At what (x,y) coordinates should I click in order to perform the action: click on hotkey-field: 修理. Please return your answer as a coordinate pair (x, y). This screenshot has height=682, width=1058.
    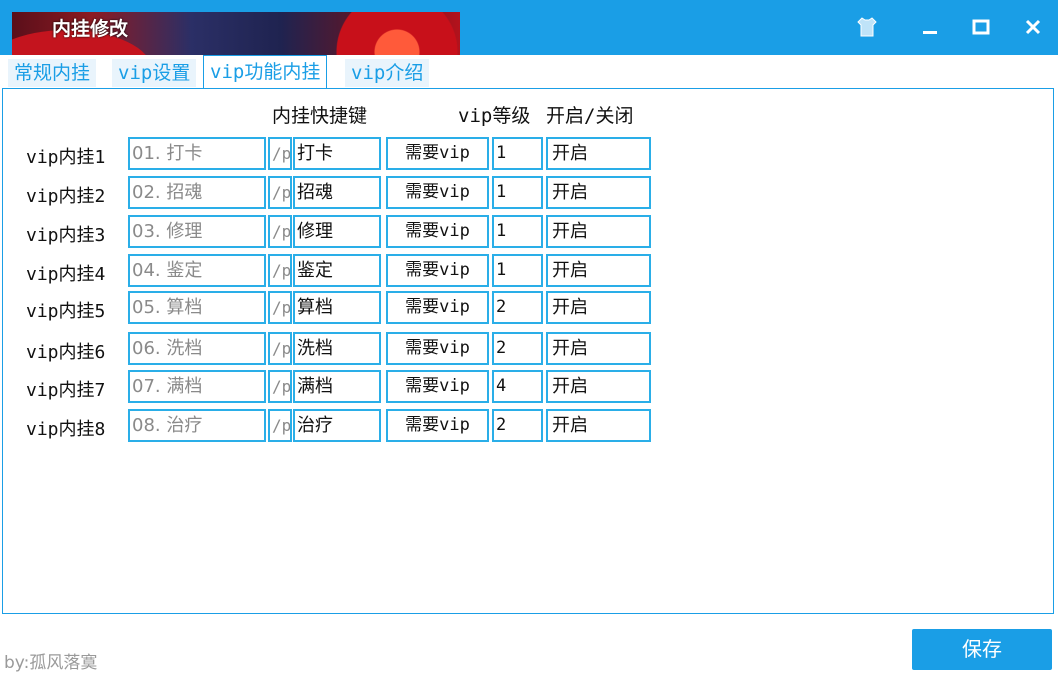
    Looking at the image, I should click on (337, 231).